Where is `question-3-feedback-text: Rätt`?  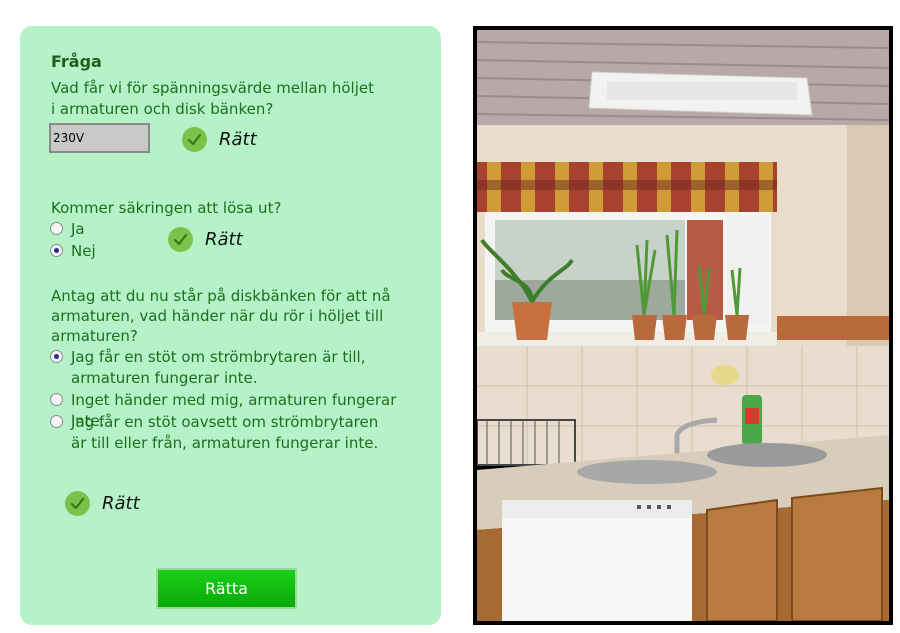
question-3-feedback-text: Rätt is located at coordinates (121, 503).